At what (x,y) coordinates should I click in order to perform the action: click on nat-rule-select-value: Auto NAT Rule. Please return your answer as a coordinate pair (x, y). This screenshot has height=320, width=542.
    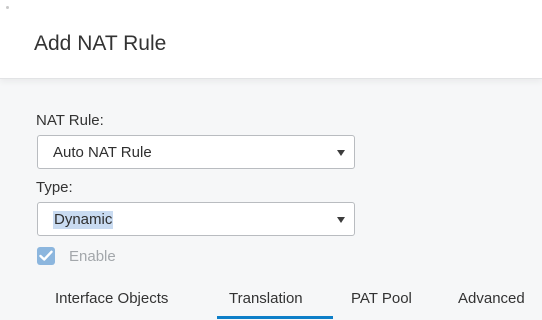
    Looking at the image, I should click on (102, 152).